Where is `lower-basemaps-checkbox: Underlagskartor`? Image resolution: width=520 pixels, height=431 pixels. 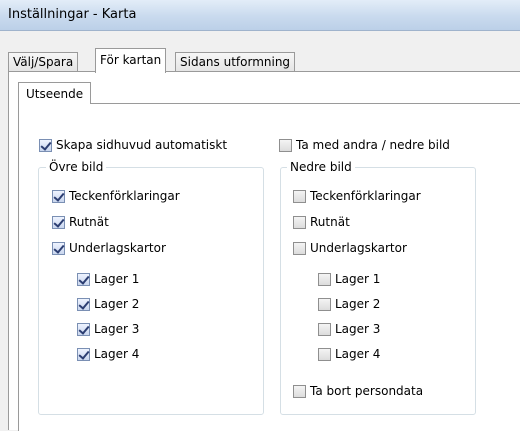
lower-basemaps-checkbox: Underlagskartor is located at coordinates (350, 248).